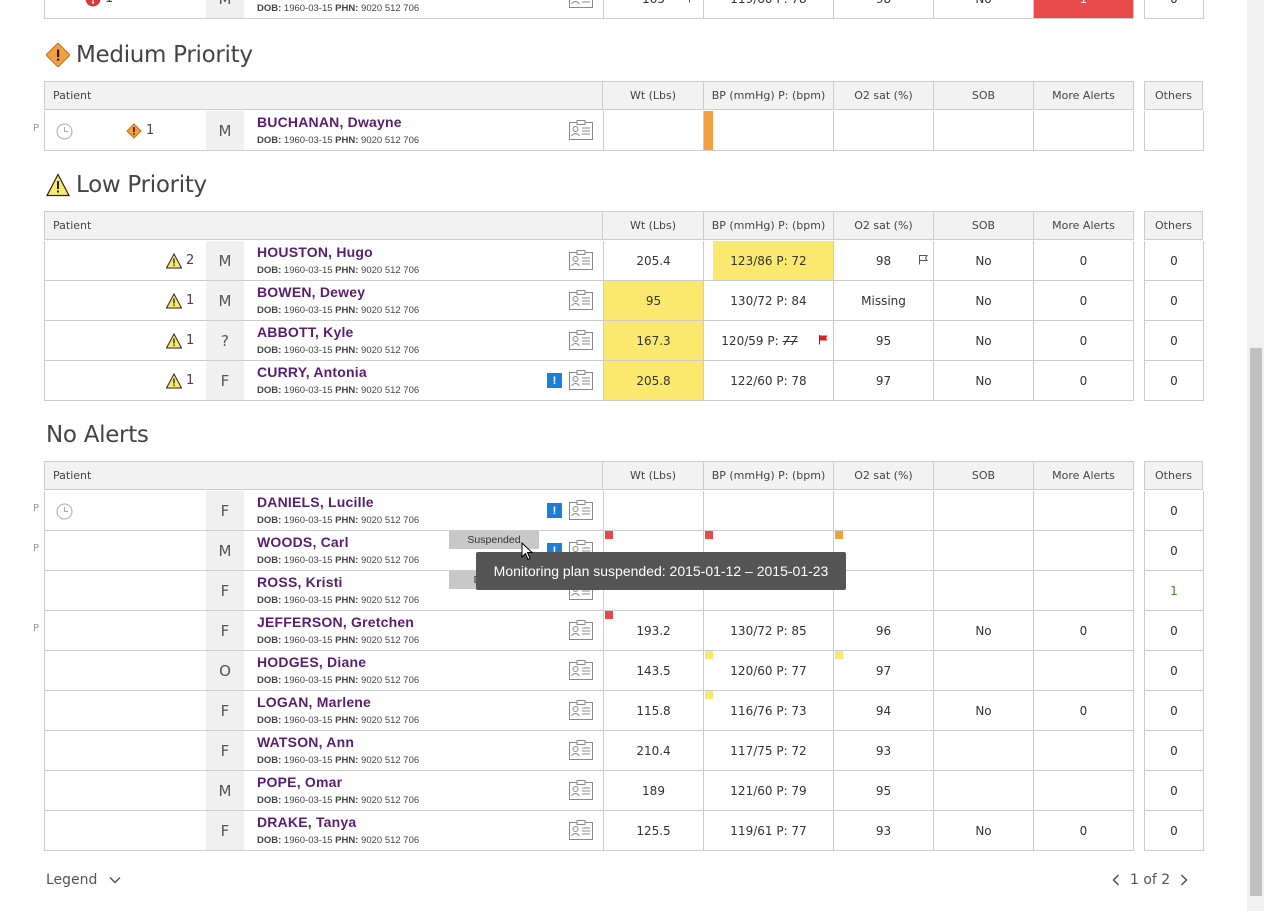 This screenshot has height=911, width=1264. Describe the element at coordinates (884, 475) in the screenshot. I see `col-o2: O2 sat (%)` at that location.